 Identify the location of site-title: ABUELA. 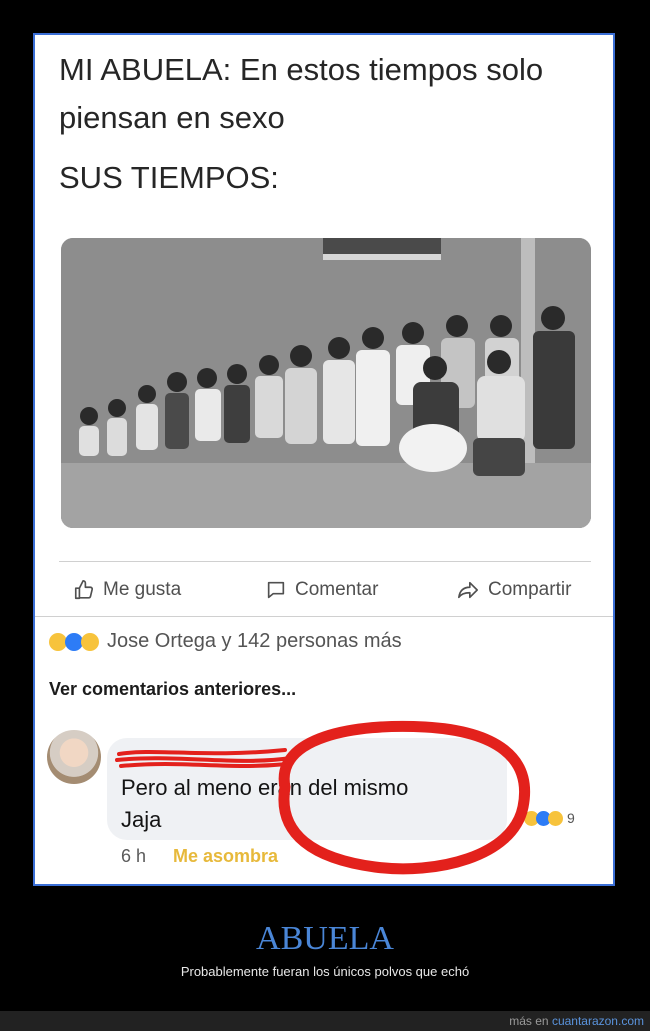
(325, 938).